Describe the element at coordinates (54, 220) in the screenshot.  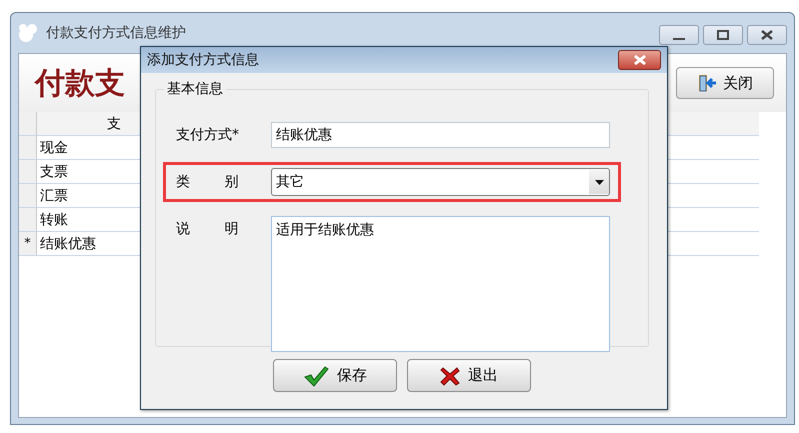
I see `table-cell-text: 转账` at that location.